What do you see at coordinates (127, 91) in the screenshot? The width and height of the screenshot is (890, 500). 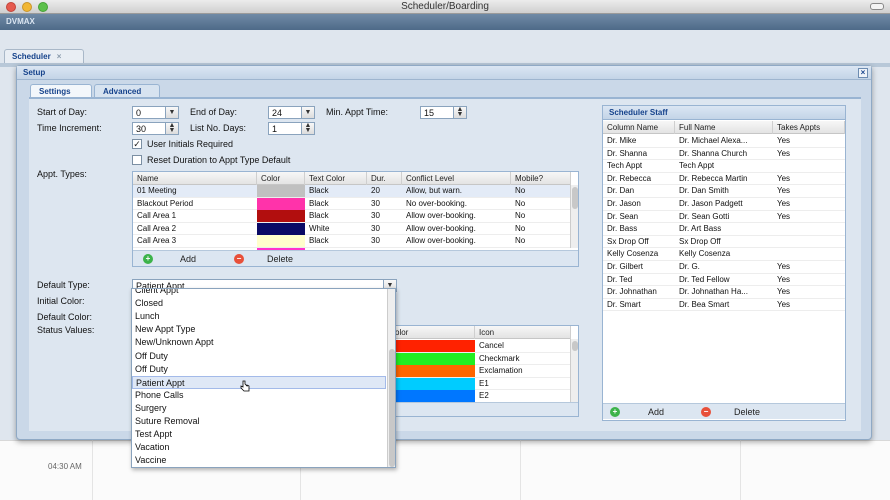 I see `tab-advanced: Advanced` at bounding box center [127, 91].